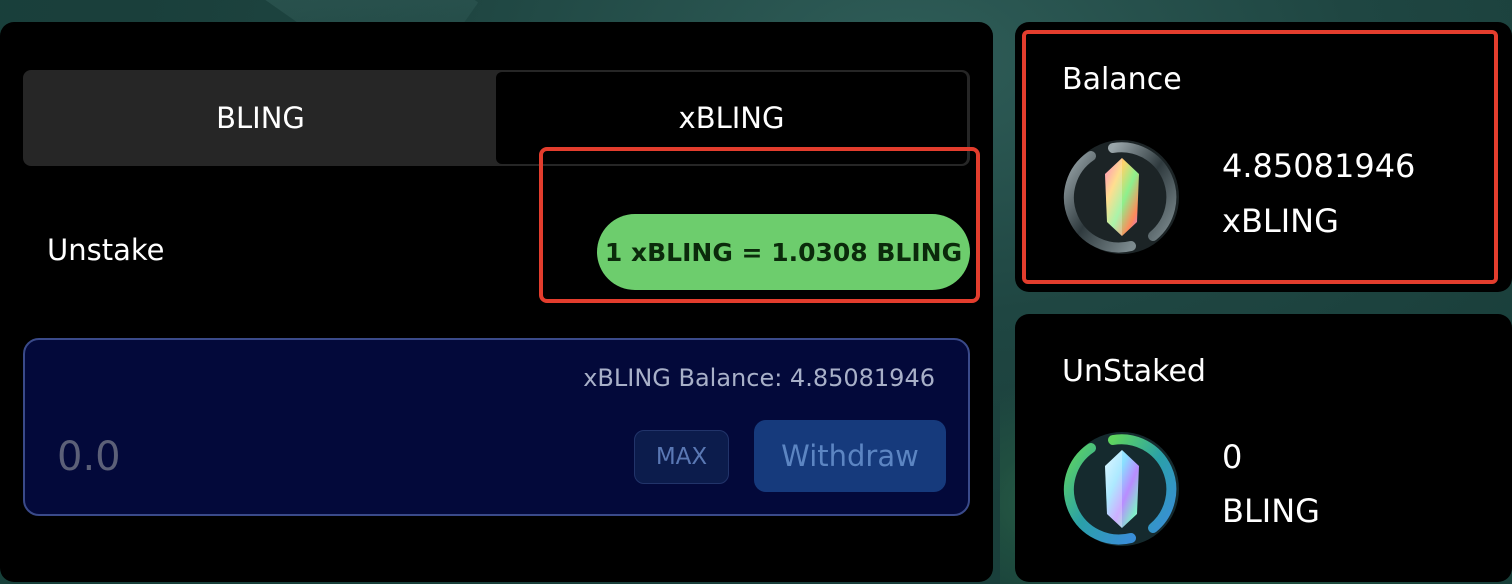  I want to click on withdraw-button: Withdraw, so click(850, 456).